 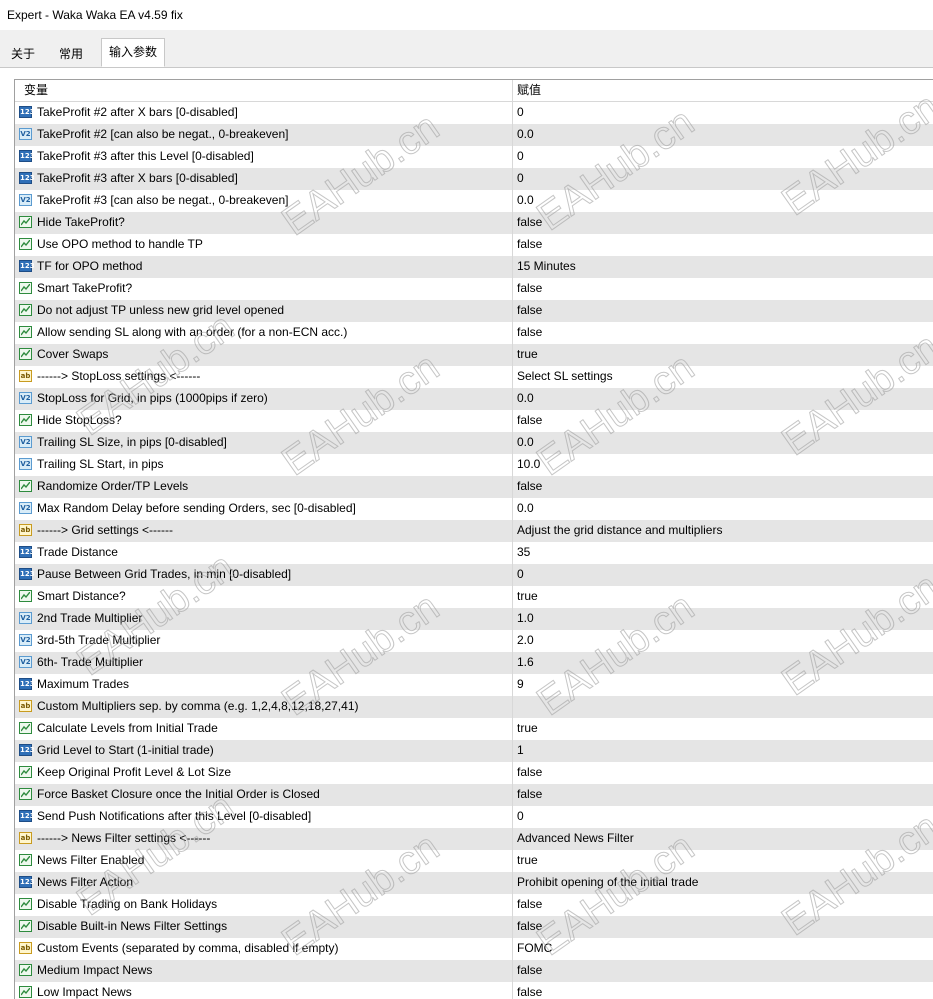 I want to click on variable-cell: 123 Maximum Trades, so click(x=264, y=685).